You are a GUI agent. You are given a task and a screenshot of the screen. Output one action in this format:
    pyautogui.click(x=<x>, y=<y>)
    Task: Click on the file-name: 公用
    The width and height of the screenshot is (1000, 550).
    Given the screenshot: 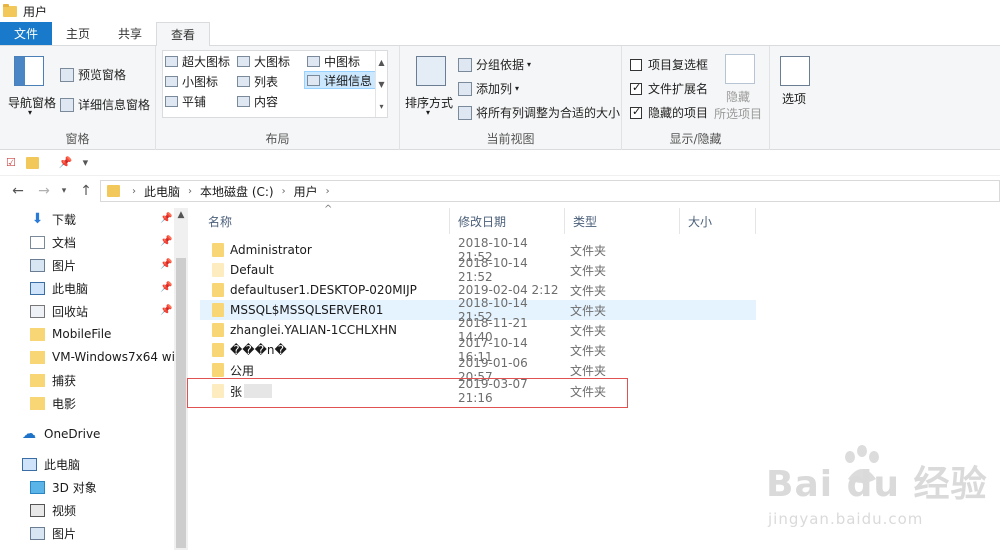 What is the action you would take?
    pyautogui.click(x=242, y=370)
    